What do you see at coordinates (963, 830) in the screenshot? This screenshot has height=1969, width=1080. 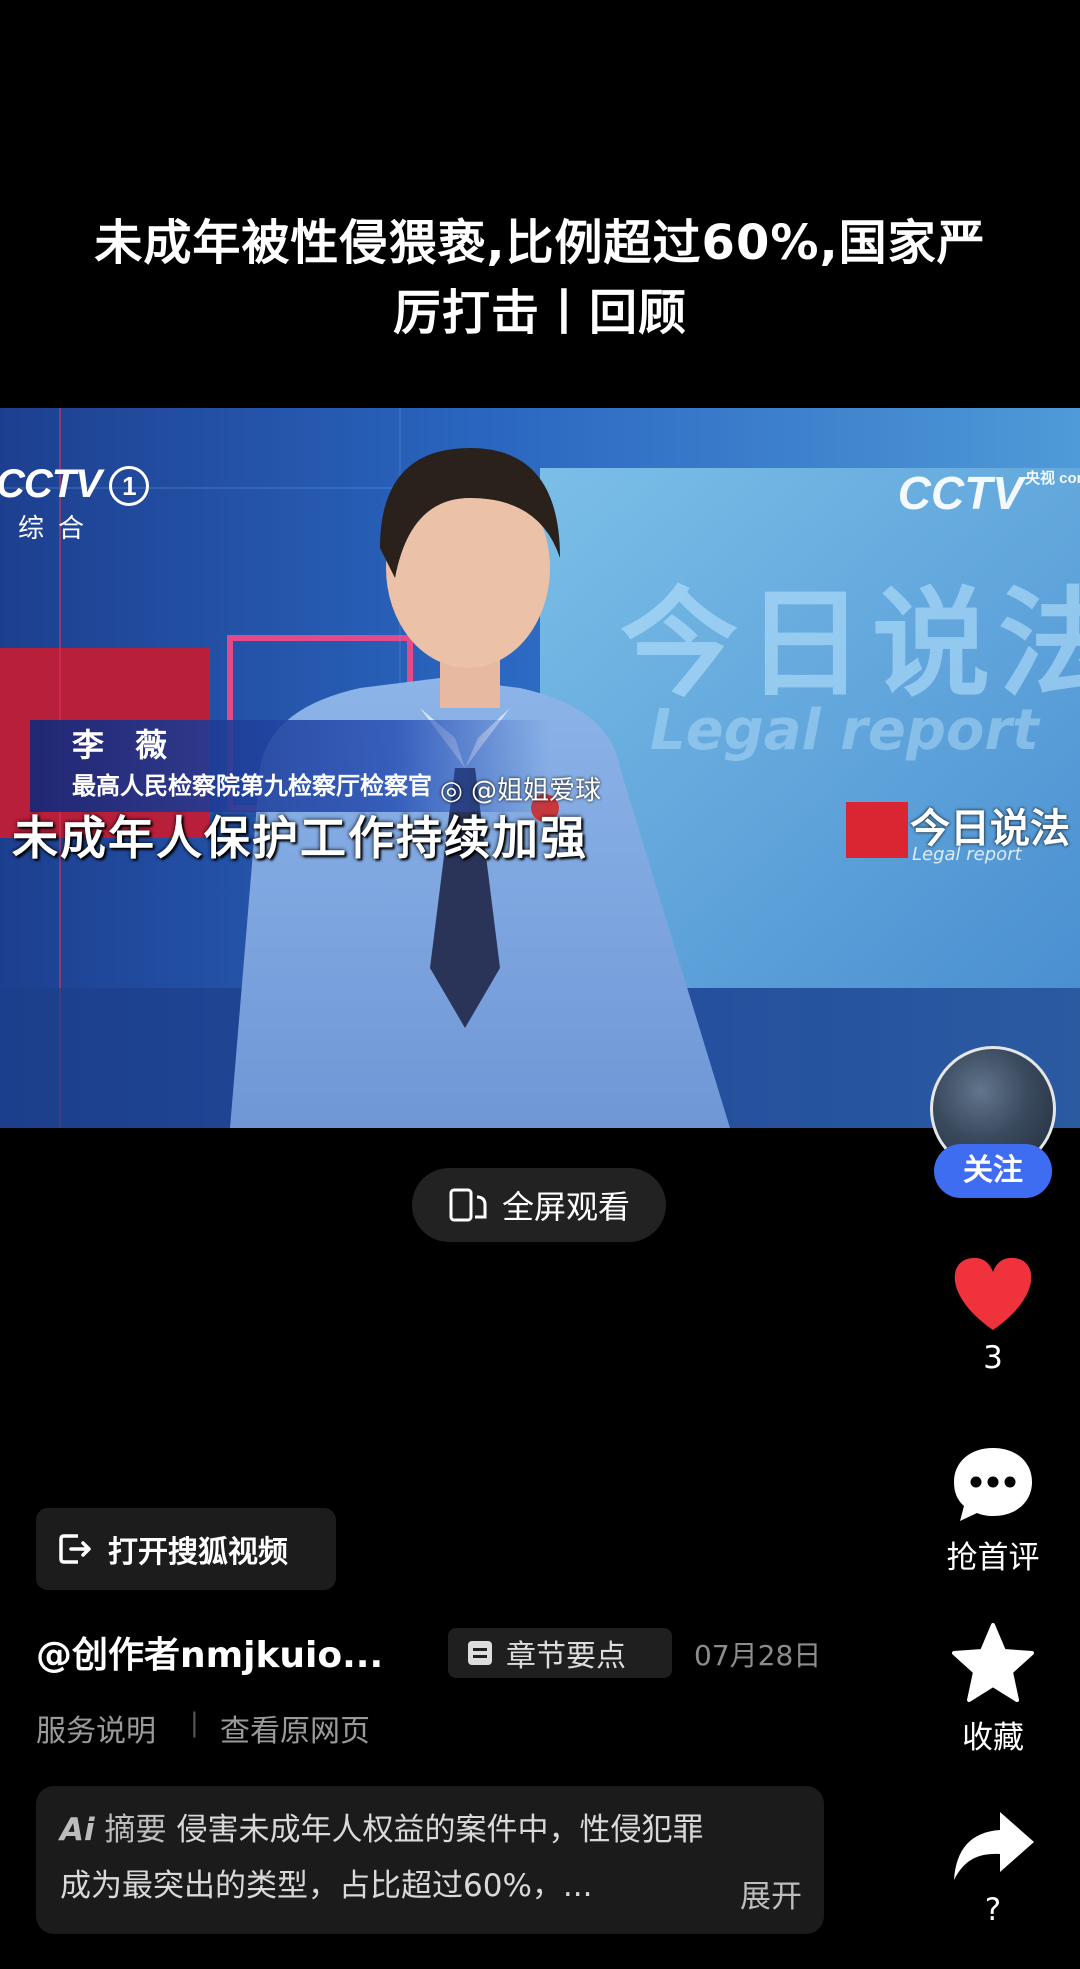 I see `show-logo: 今日说法 Legal report` at bounding box center [963, 830].